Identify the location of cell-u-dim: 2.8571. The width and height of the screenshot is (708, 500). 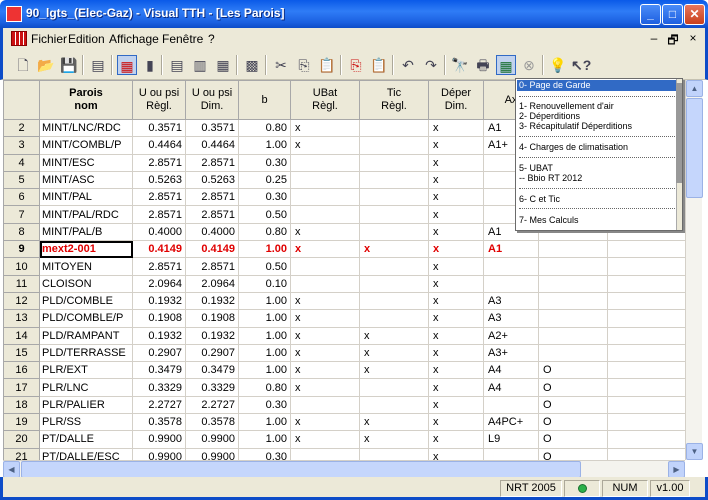
(212, 214).